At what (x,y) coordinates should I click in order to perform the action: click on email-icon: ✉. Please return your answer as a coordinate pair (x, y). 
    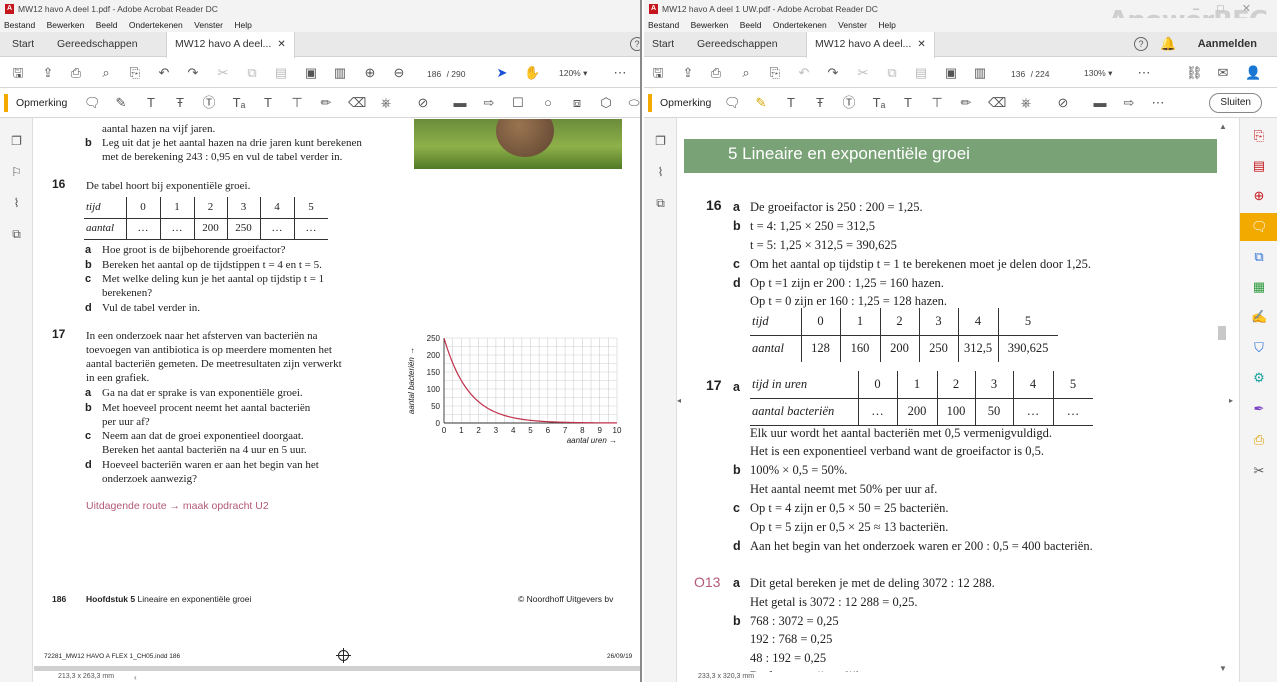
    Looking at the image, I should click on (1223, 73).